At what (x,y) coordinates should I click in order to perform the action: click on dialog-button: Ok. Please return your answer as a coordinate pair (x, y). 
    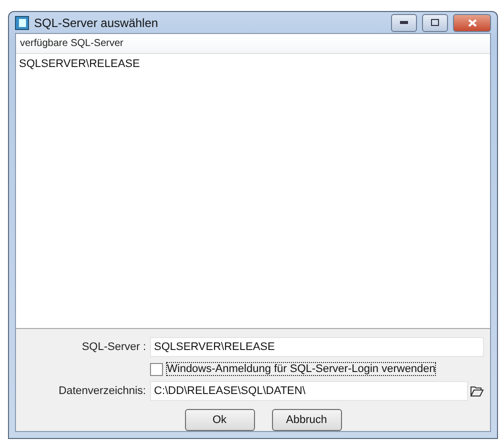
    Looking at the image, I should click on (219, 420).